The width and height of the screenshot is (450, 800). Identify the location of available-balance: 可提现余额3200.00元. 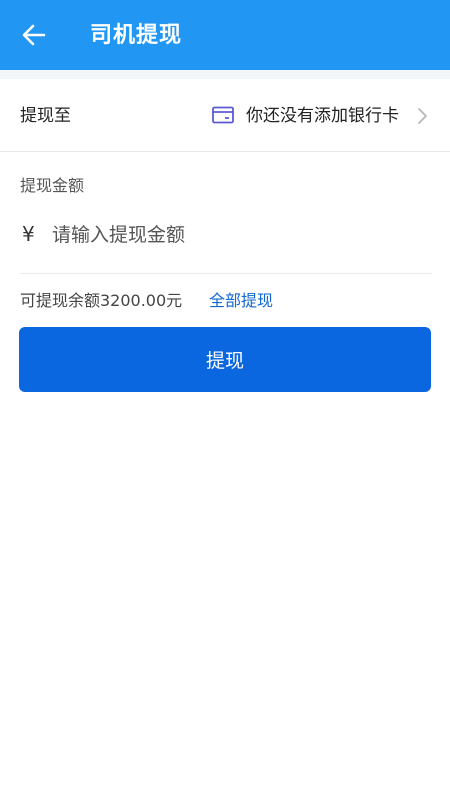
(101, 300).